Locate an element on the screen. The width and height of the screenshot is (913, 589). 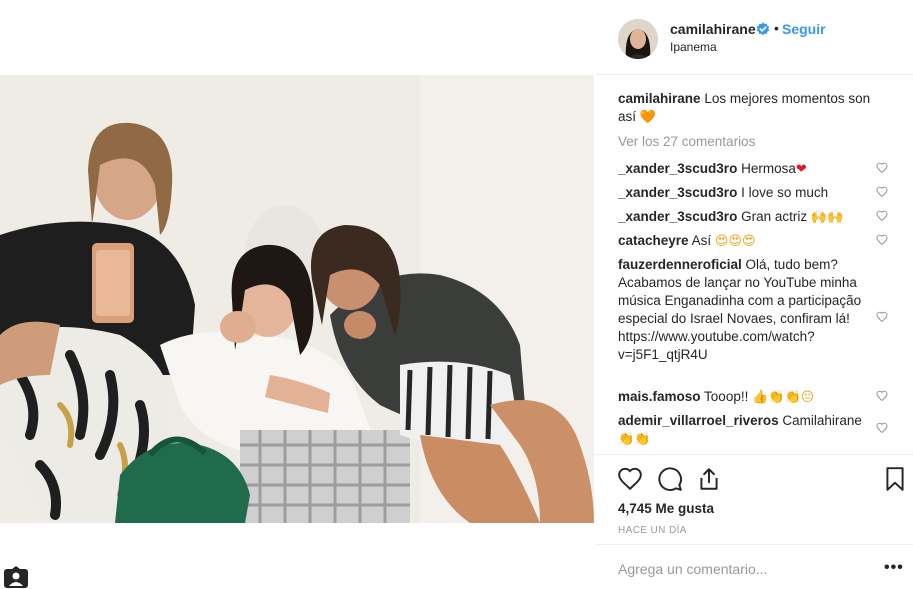
more-options-button: ••• is located at coordinates (894, 568).